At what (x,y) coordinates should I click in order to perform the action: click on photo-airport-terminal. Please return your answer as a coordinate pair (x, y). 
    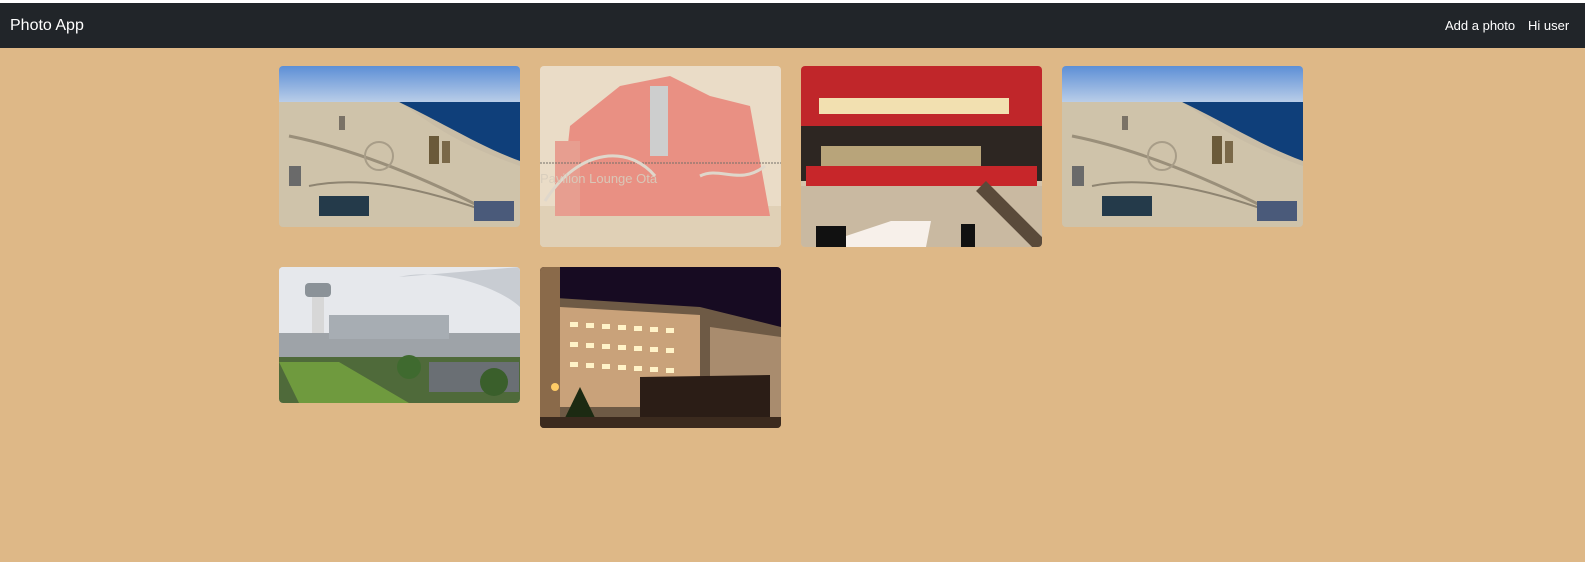
    Looking at the image, I should click on (399, 335).